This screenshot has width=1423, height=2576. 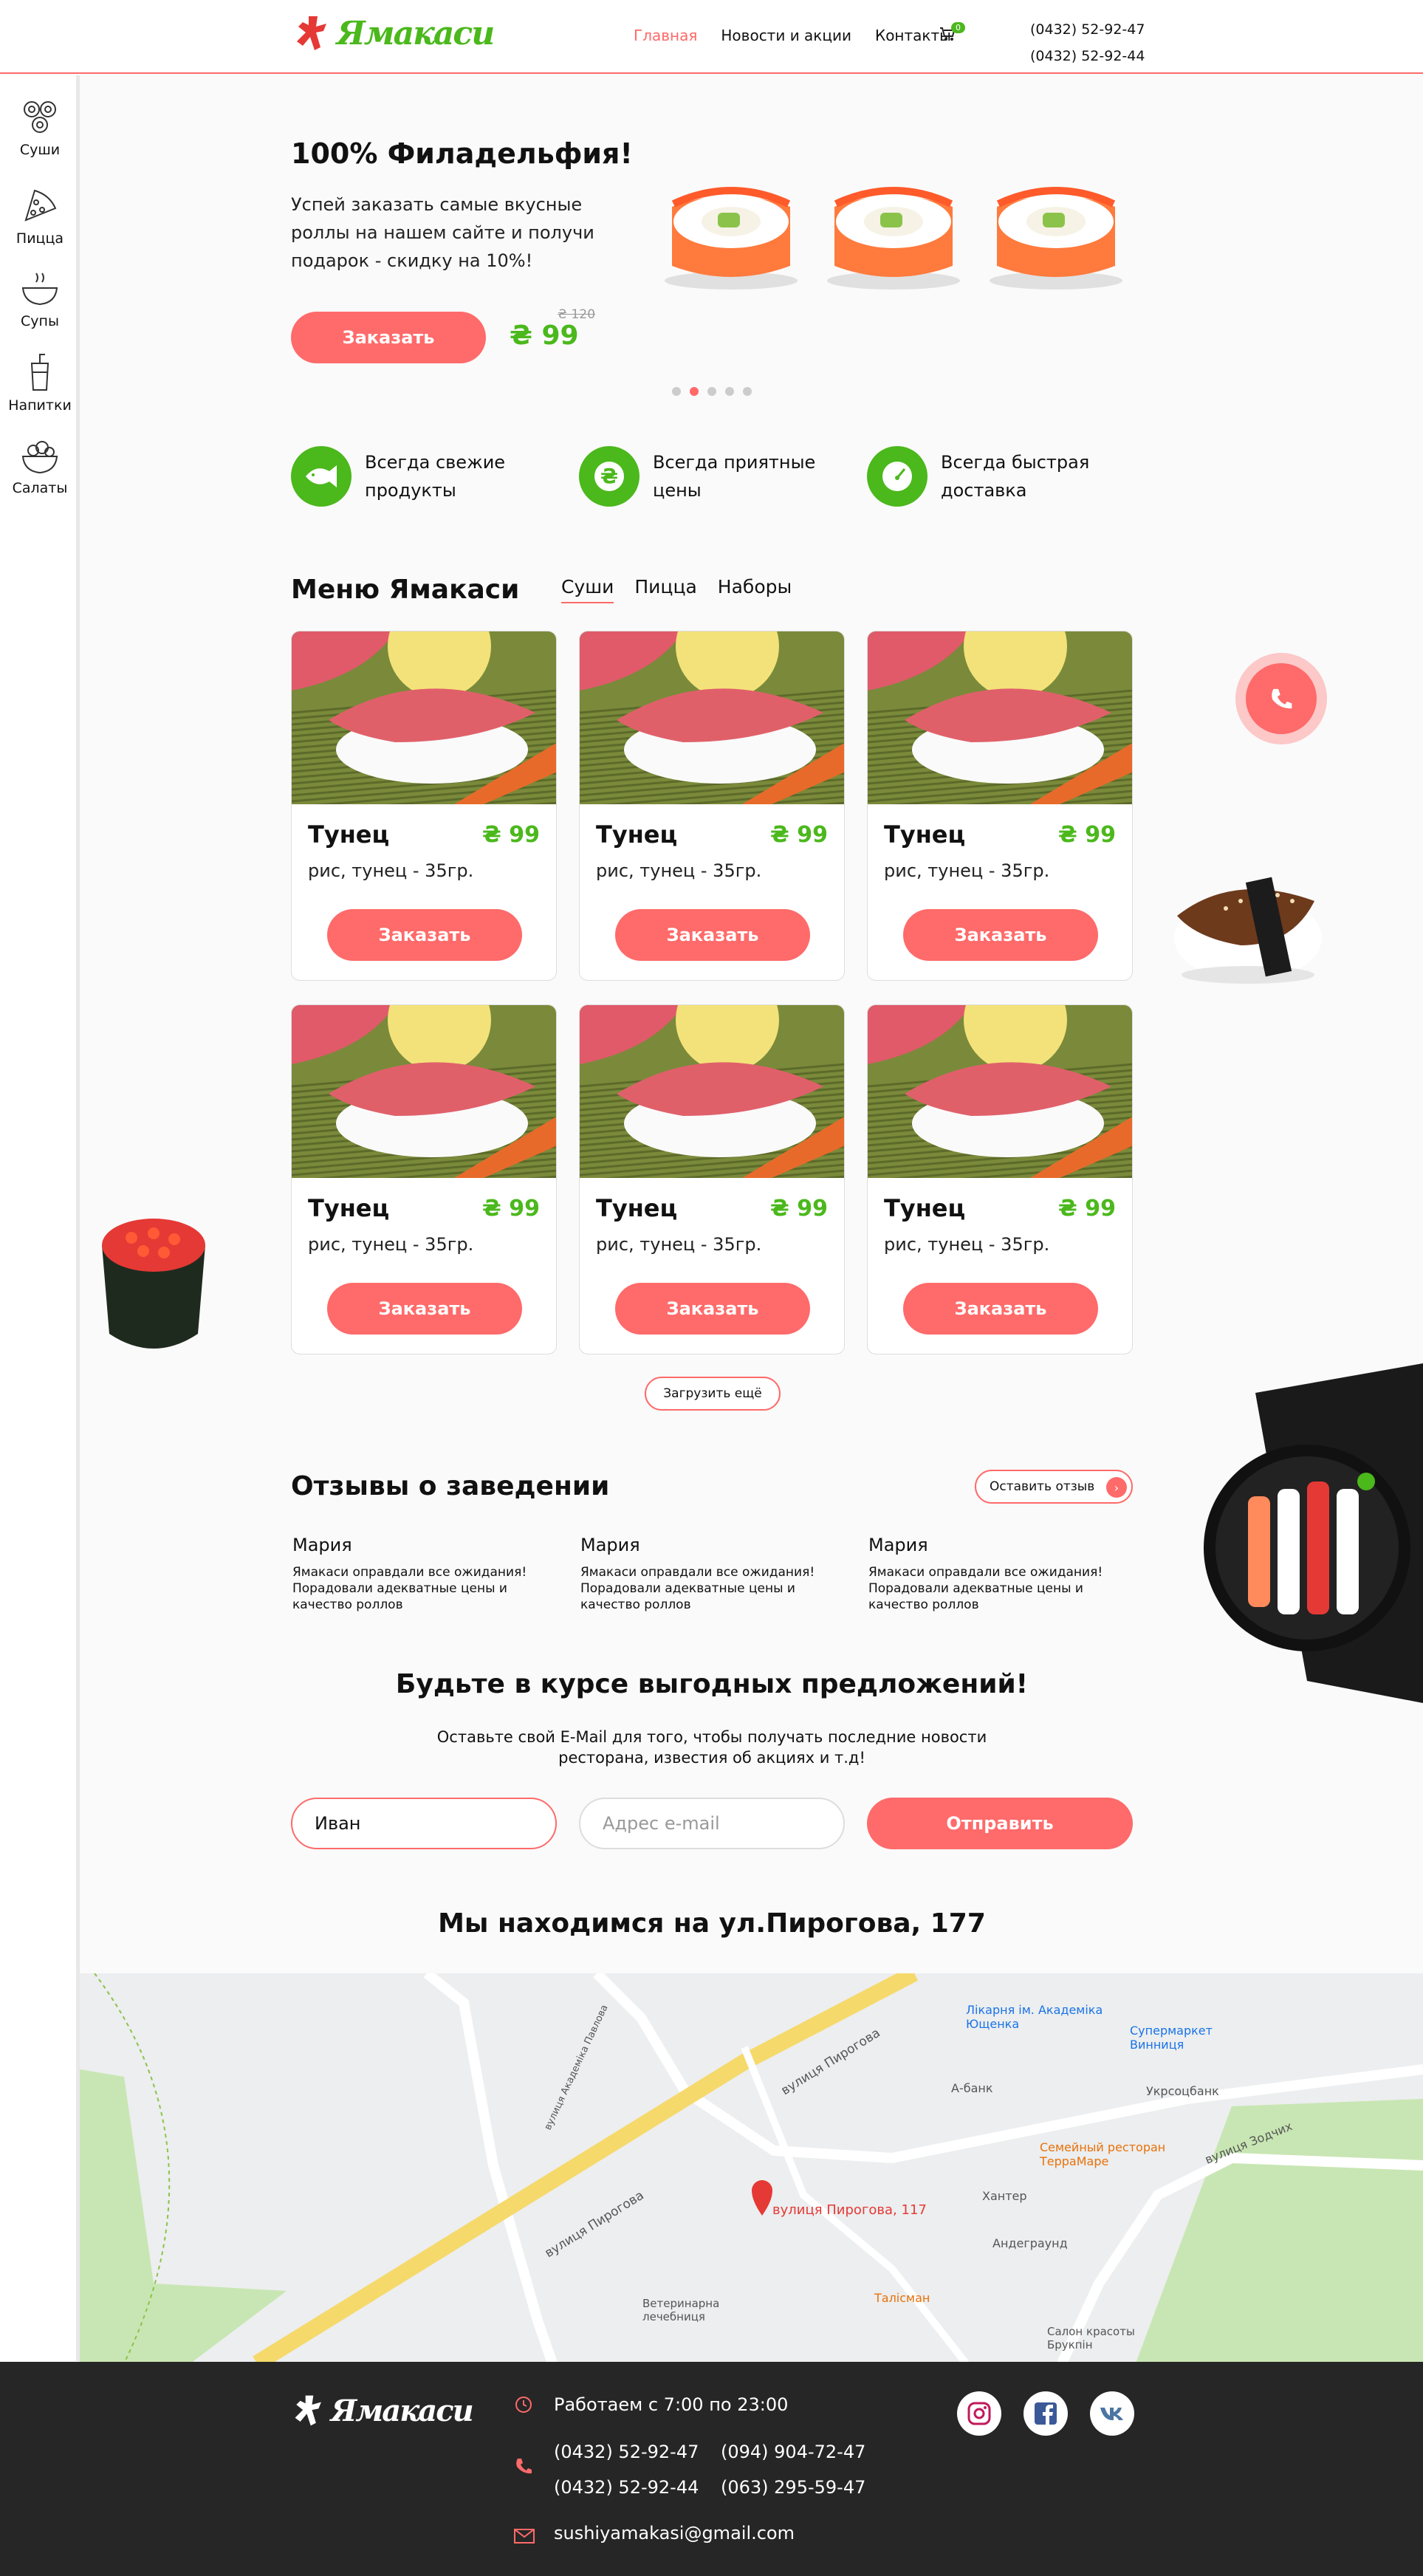 What do you see at coordinates (1171, 2038) in the screenshot?
I see `map-poi: Супермаркет Винниця` at bounding box center [1171, 2038].